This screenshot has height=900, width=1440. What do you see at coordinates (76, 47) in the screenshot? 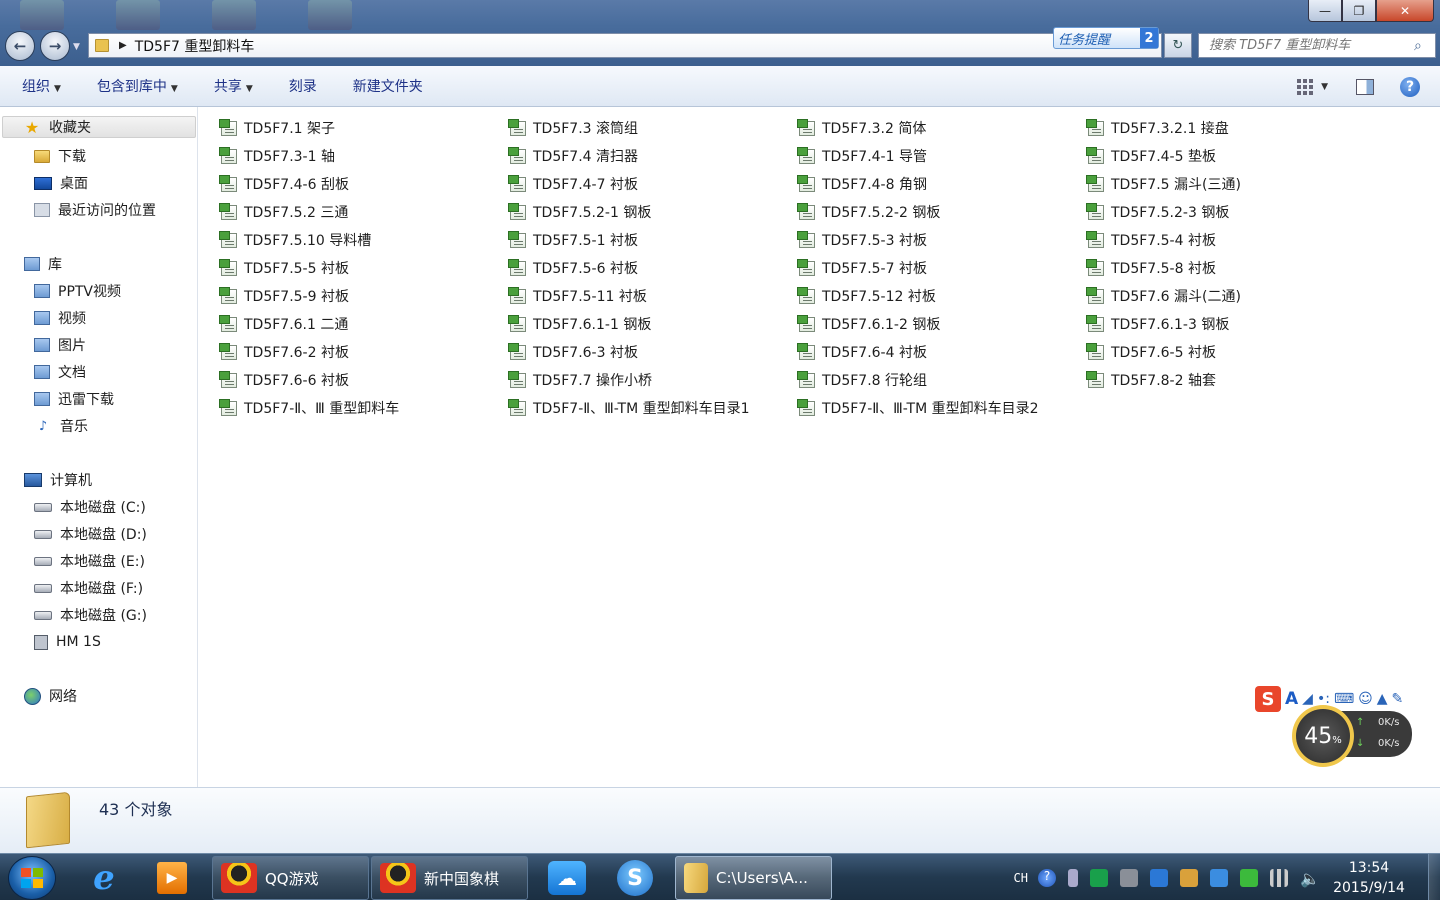
I see `recent-pages-dropdown: ▼` at bounding box center [76, 47].